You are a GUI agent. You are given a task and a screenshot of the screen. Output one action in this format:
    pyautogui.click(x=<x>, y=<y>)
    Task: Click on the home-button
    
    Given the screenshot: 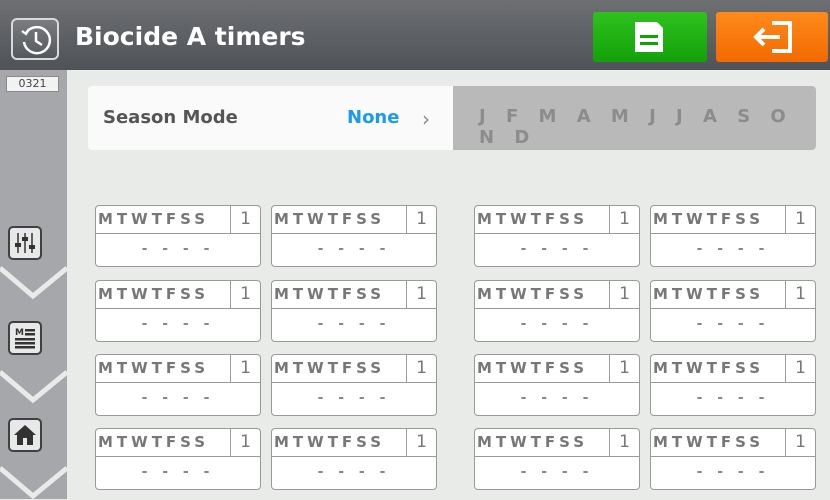 What is the action you would take?
    pyautogui.click(x=25, y=435)
    